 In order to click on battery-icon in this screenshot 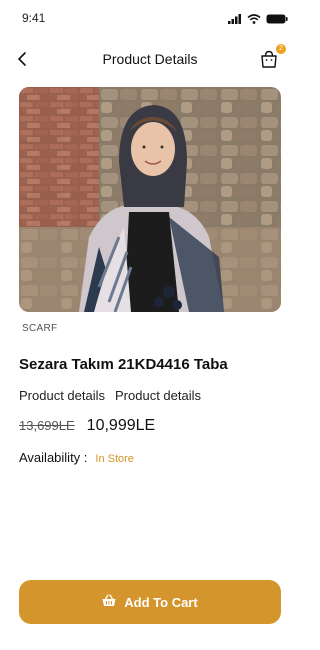, I will do `click(277, 20)`.